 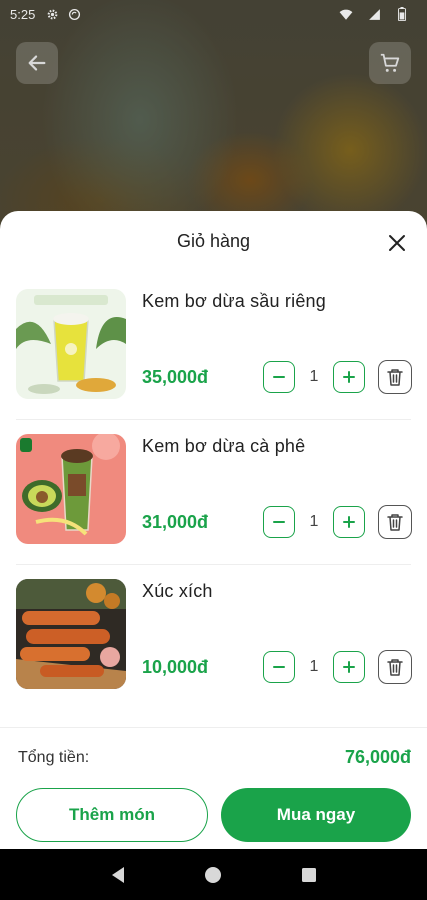 I want to click on item-image-coffee-ice-cream, so click(x=71, y=489).